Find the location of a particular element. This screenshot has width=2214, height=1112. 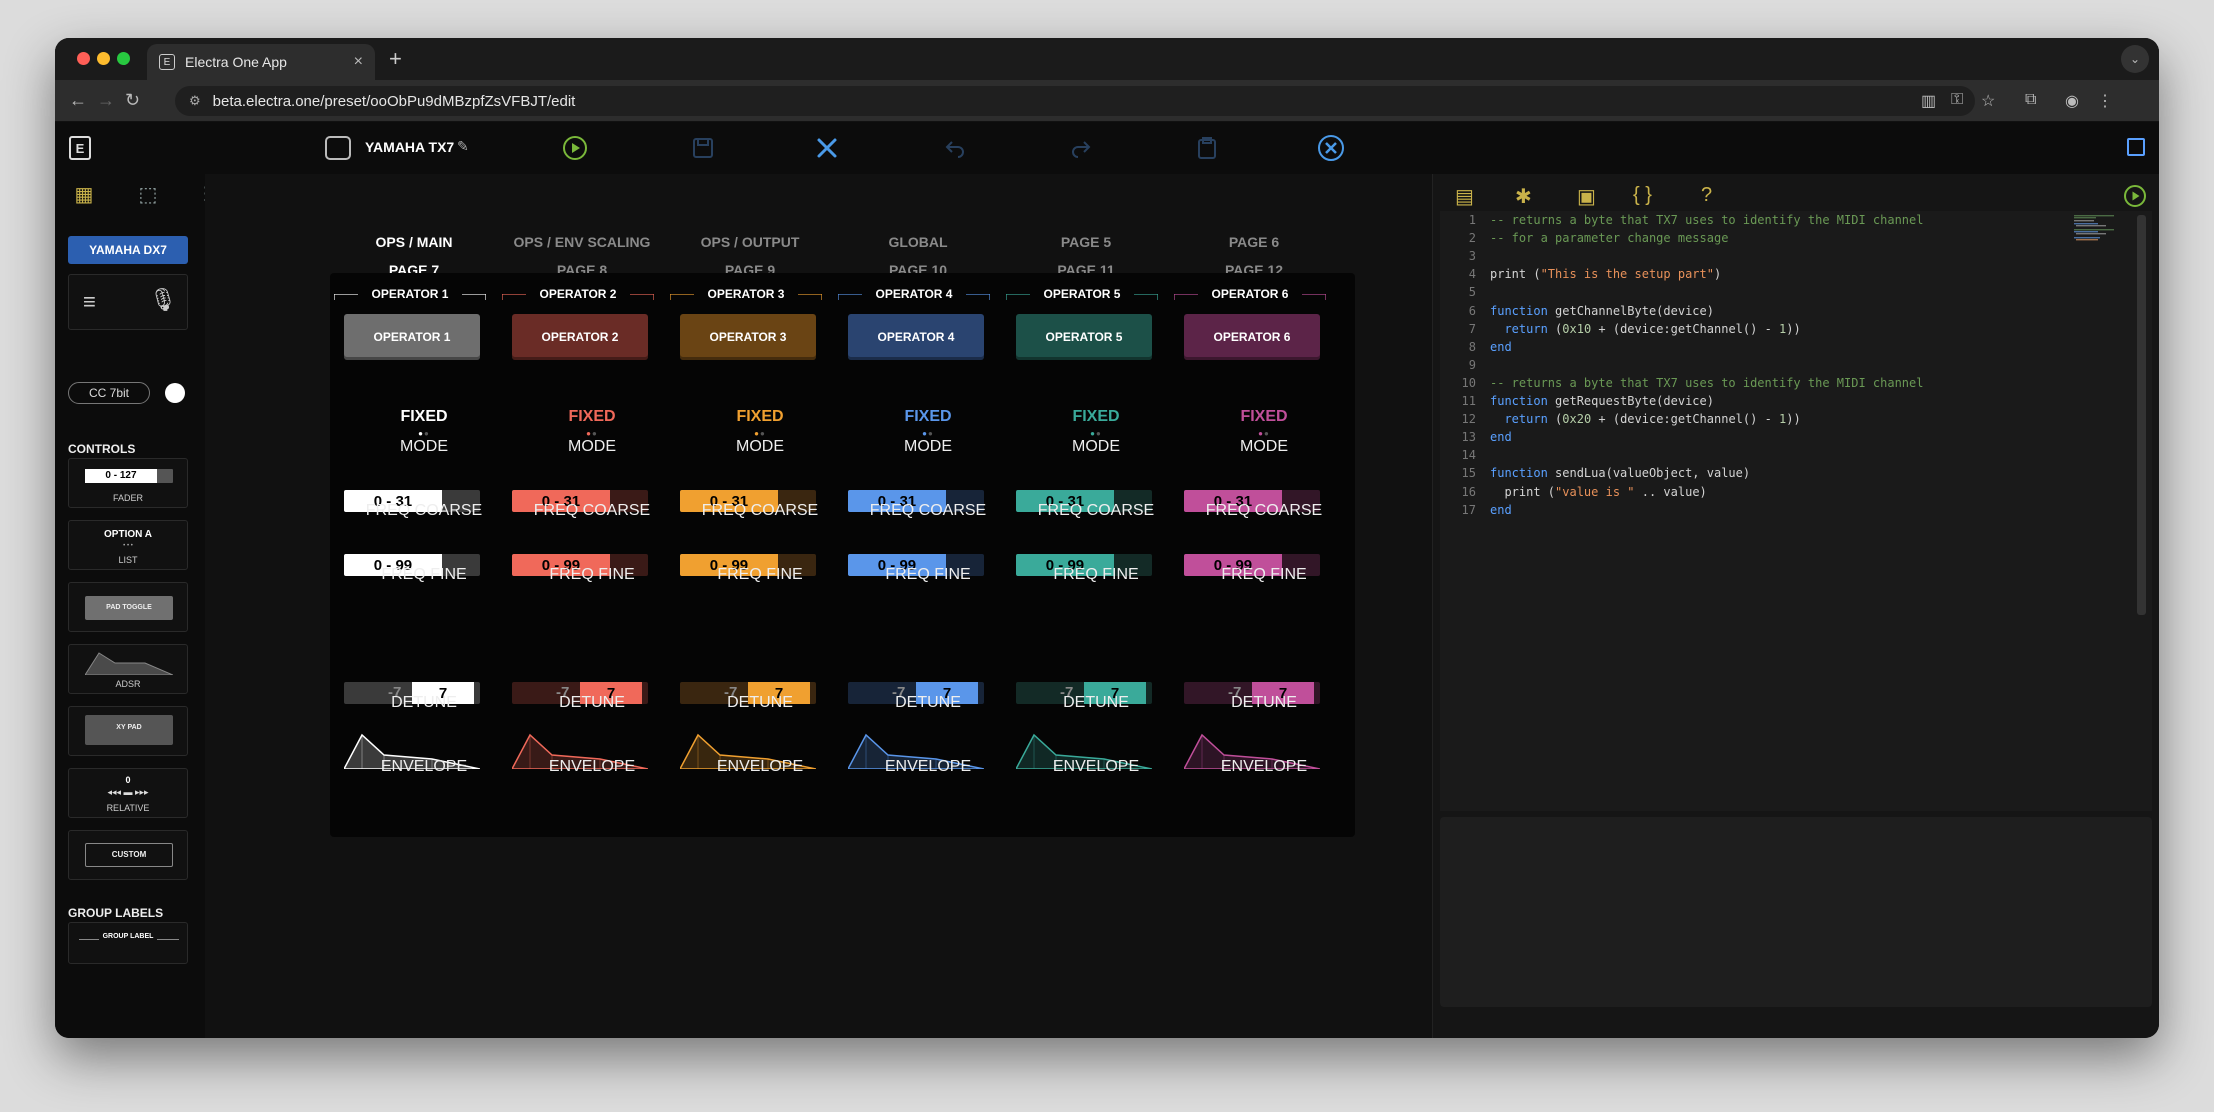

electra-logo: E is located at coordinates (80, 148).